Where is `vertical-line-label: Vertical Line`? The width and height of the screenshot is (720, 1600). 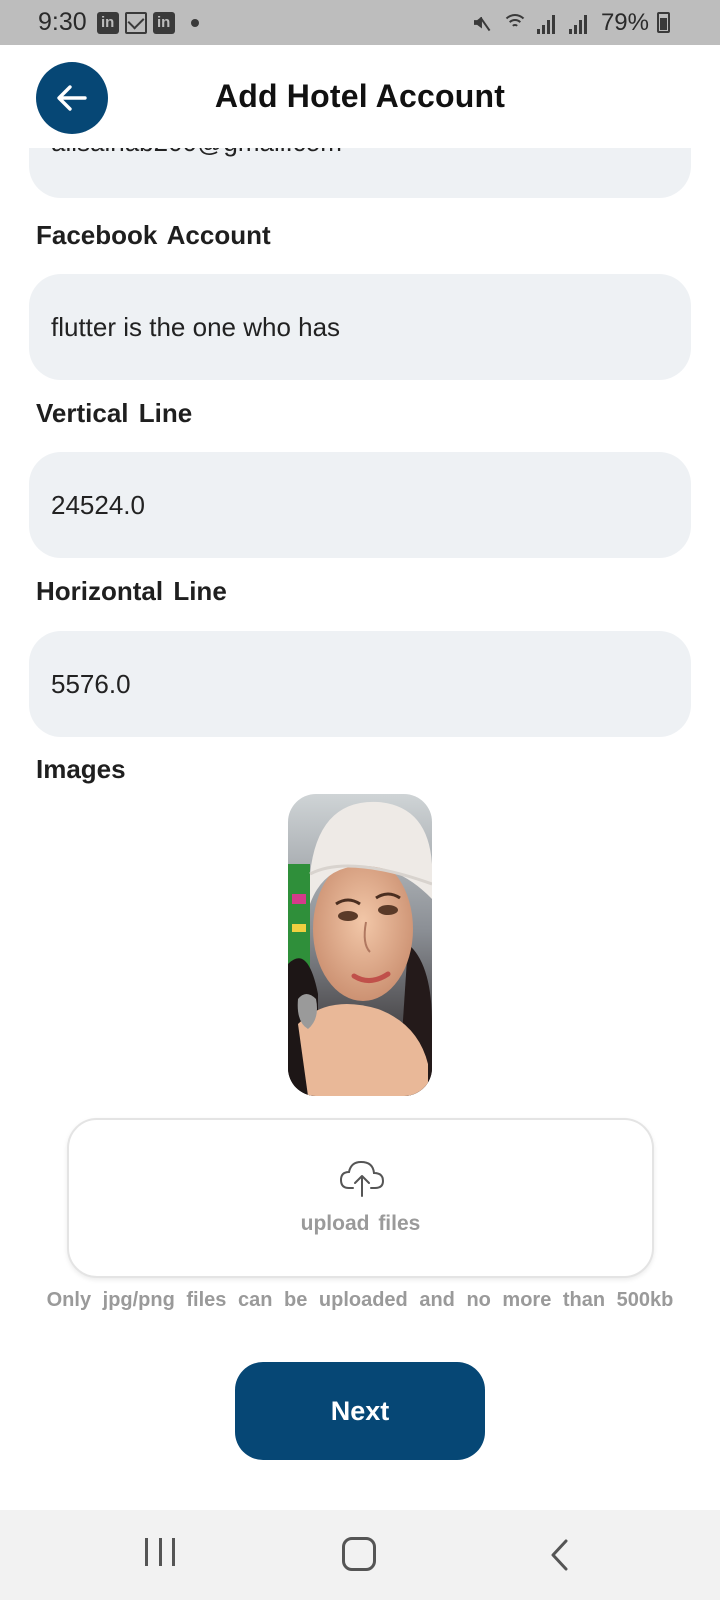 vertical-line-label: Vertical Line is located at coordinates (114, 413).